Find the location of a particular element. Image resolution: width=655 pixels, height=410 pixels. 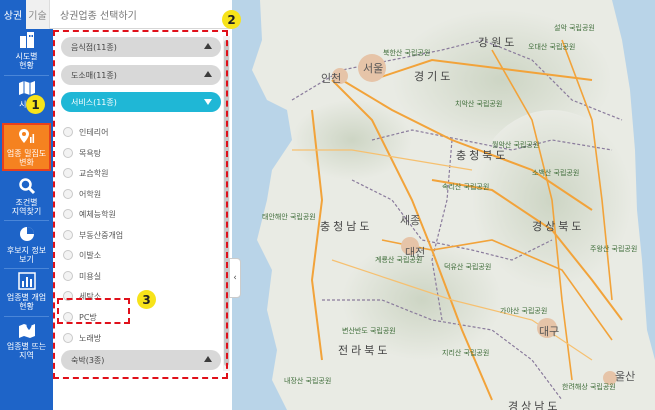

nav-item-candidate-info: 후보지 정보 보기 is located at coordinates (26, 246).